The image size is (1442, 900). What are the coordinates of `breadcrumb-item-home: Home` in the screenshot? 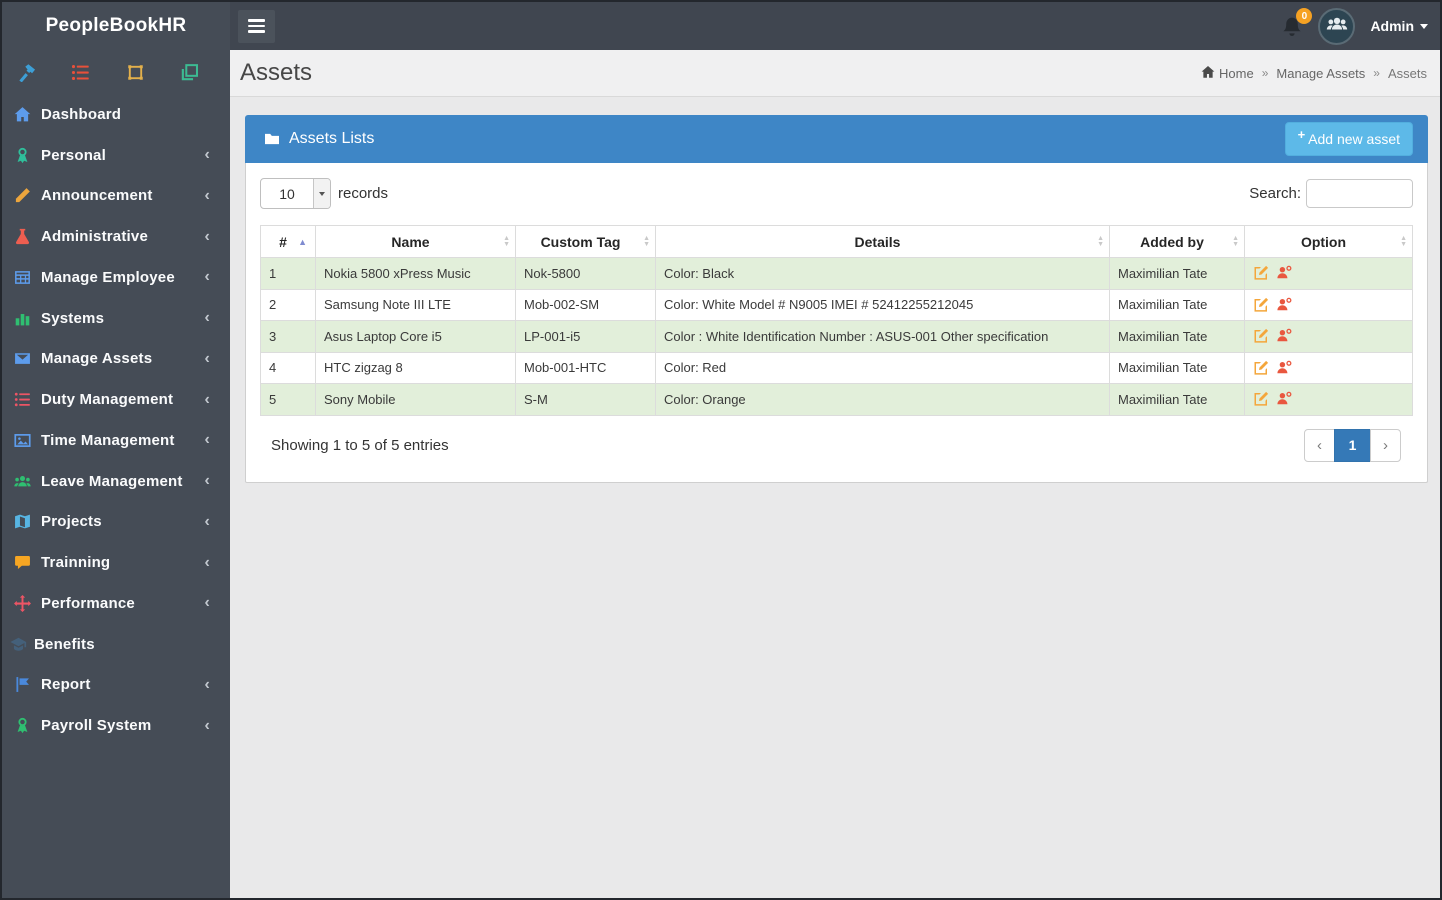 It's located at (1227, 73).